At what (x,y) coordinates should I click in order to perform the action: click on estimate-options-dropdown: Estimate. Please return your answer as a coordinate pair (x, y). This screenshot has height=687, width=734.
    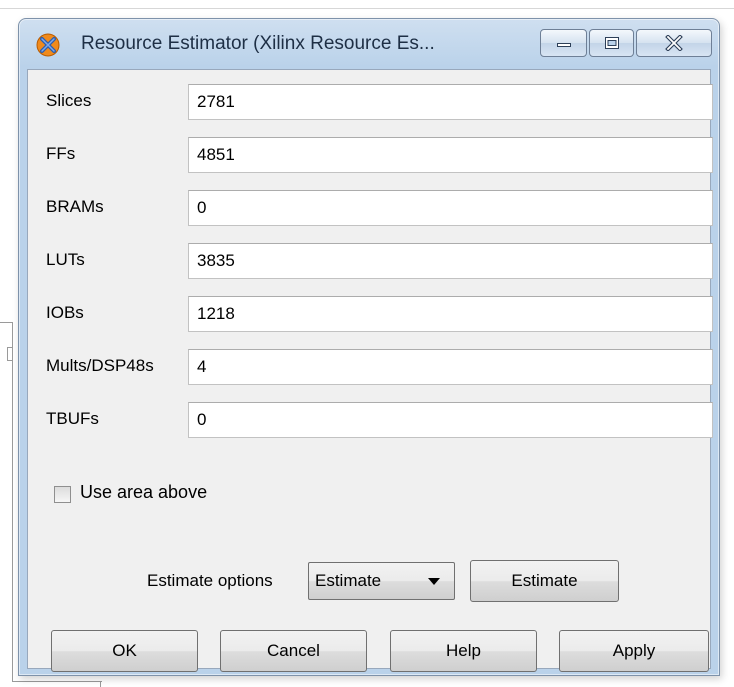
    Looking at the image, I should click on (381, 581).